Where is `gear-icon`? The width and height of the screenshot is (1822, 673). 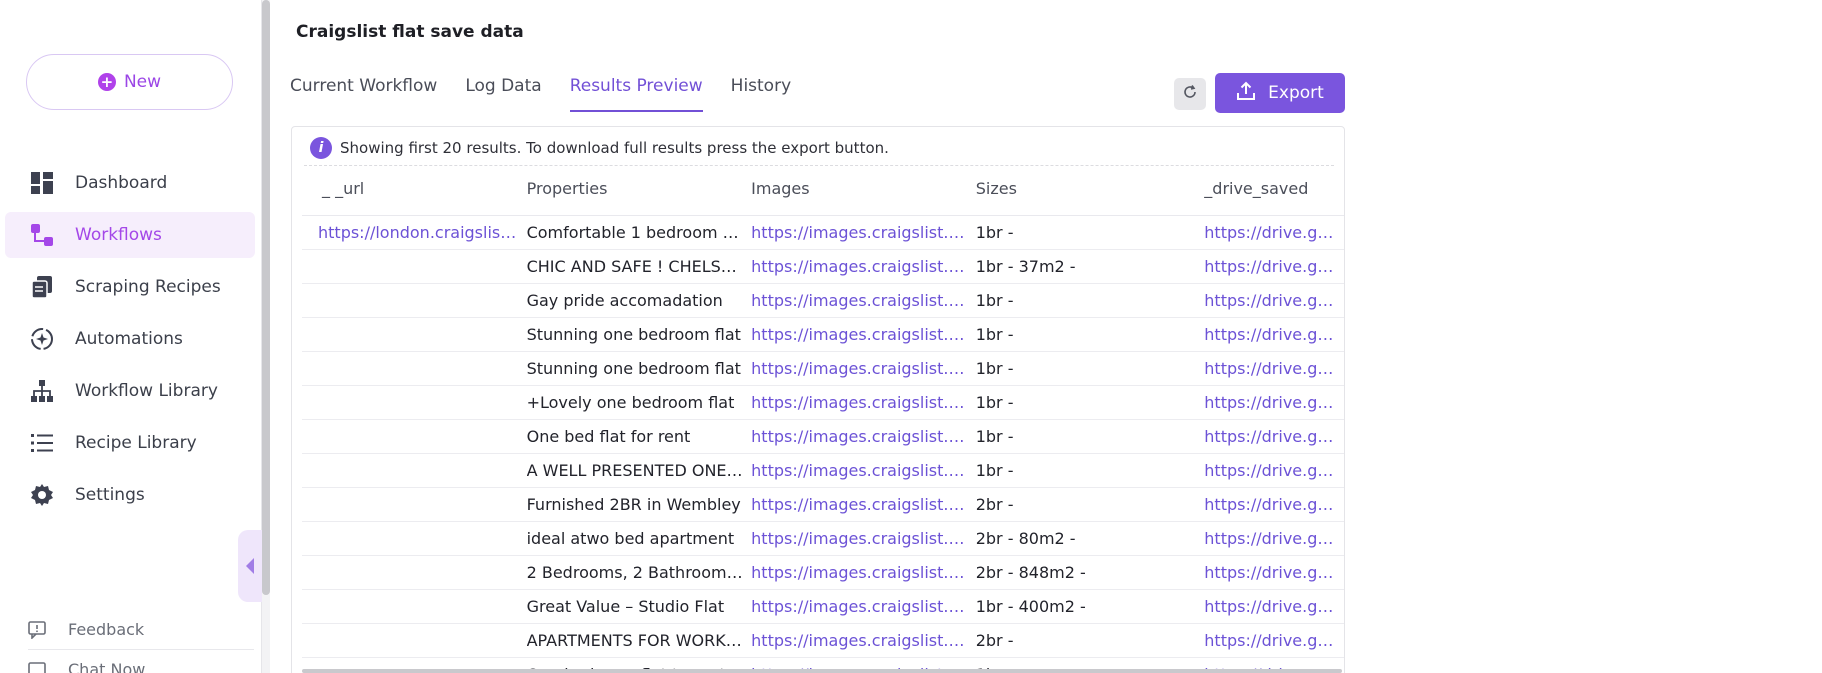 gear-icon is located at coordinates (42, 495).